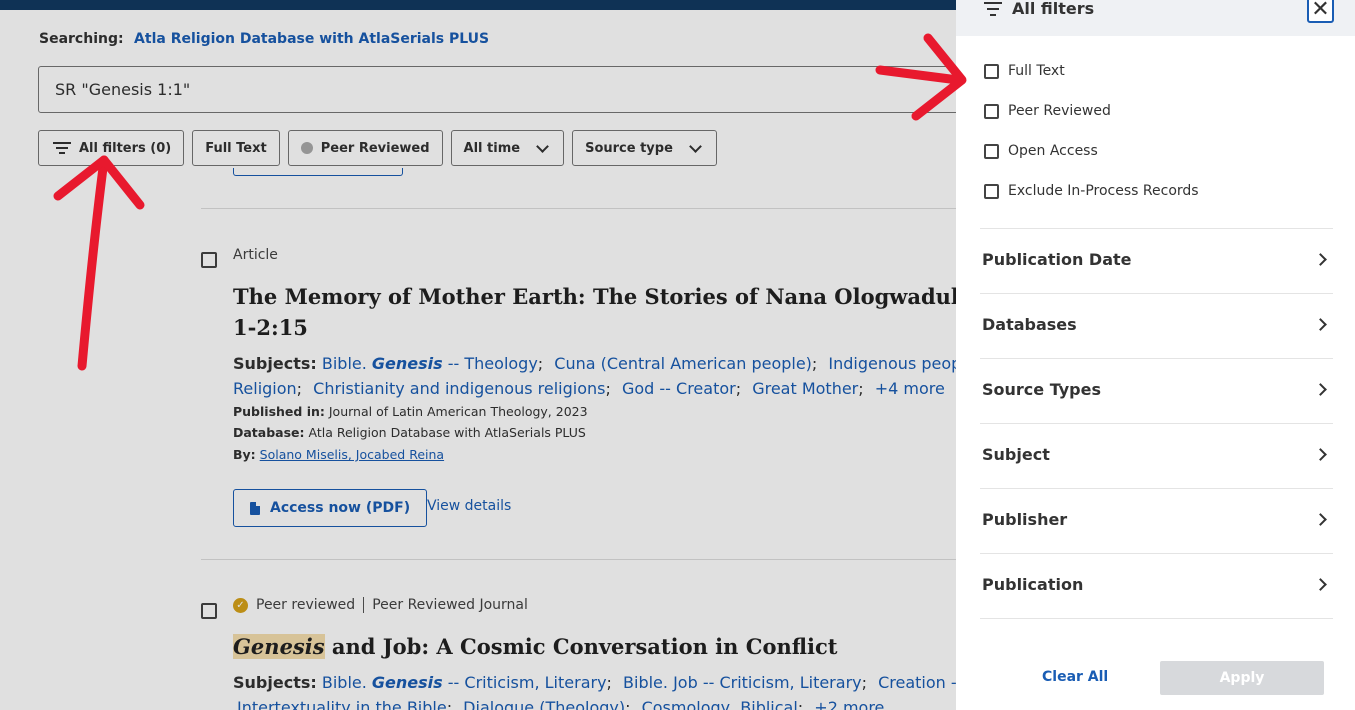 Image resolution: width=1355 pixels, height=710 pixels. Describe the element at coordinates (1057, 259) in the screenshot. I see `facet-label: Publication Date` at that location.